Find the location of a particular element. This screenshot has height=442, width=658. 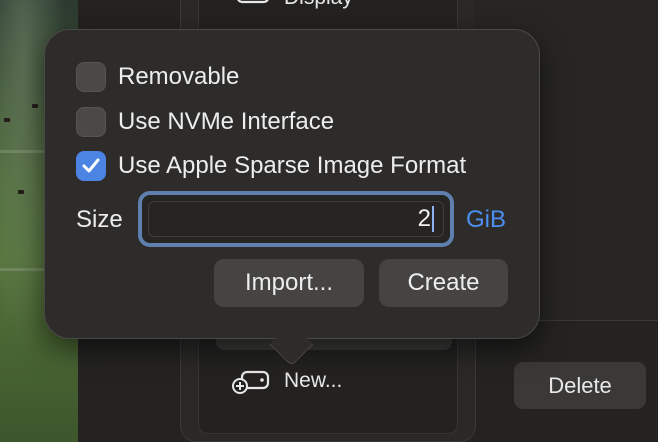

checkmark-icon is located at coordinates (91, 165).